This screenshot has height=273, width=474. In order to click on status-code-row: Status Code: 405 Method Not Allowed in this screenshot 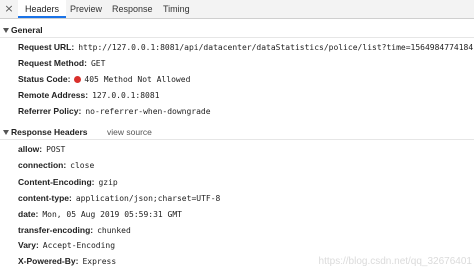, I will do `click(104, 79)`.